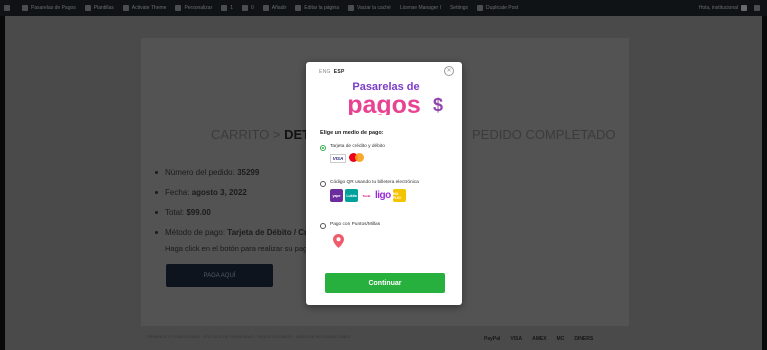  I want to click on card-brands: VISA, so click(347, 158).